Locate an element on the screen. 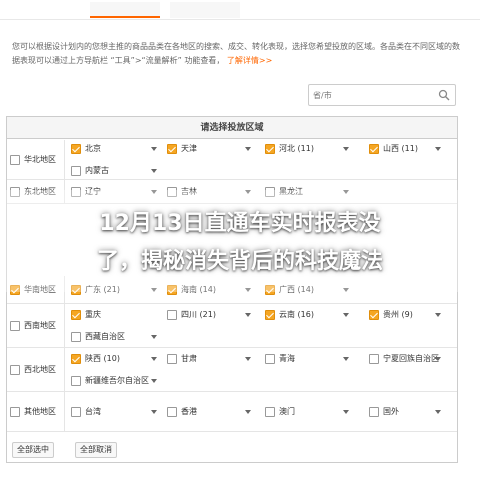 This screenshot has height=480, width=480. province-option: 新疆维吾尔自治区 is located at coordinates (116, 381).